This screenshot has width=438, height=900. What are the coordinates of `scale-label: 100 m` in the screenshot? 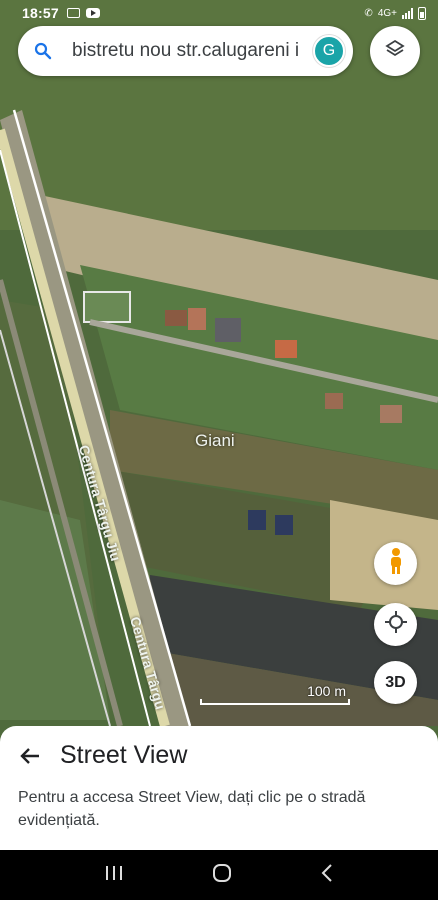 It's located at (326, 691).